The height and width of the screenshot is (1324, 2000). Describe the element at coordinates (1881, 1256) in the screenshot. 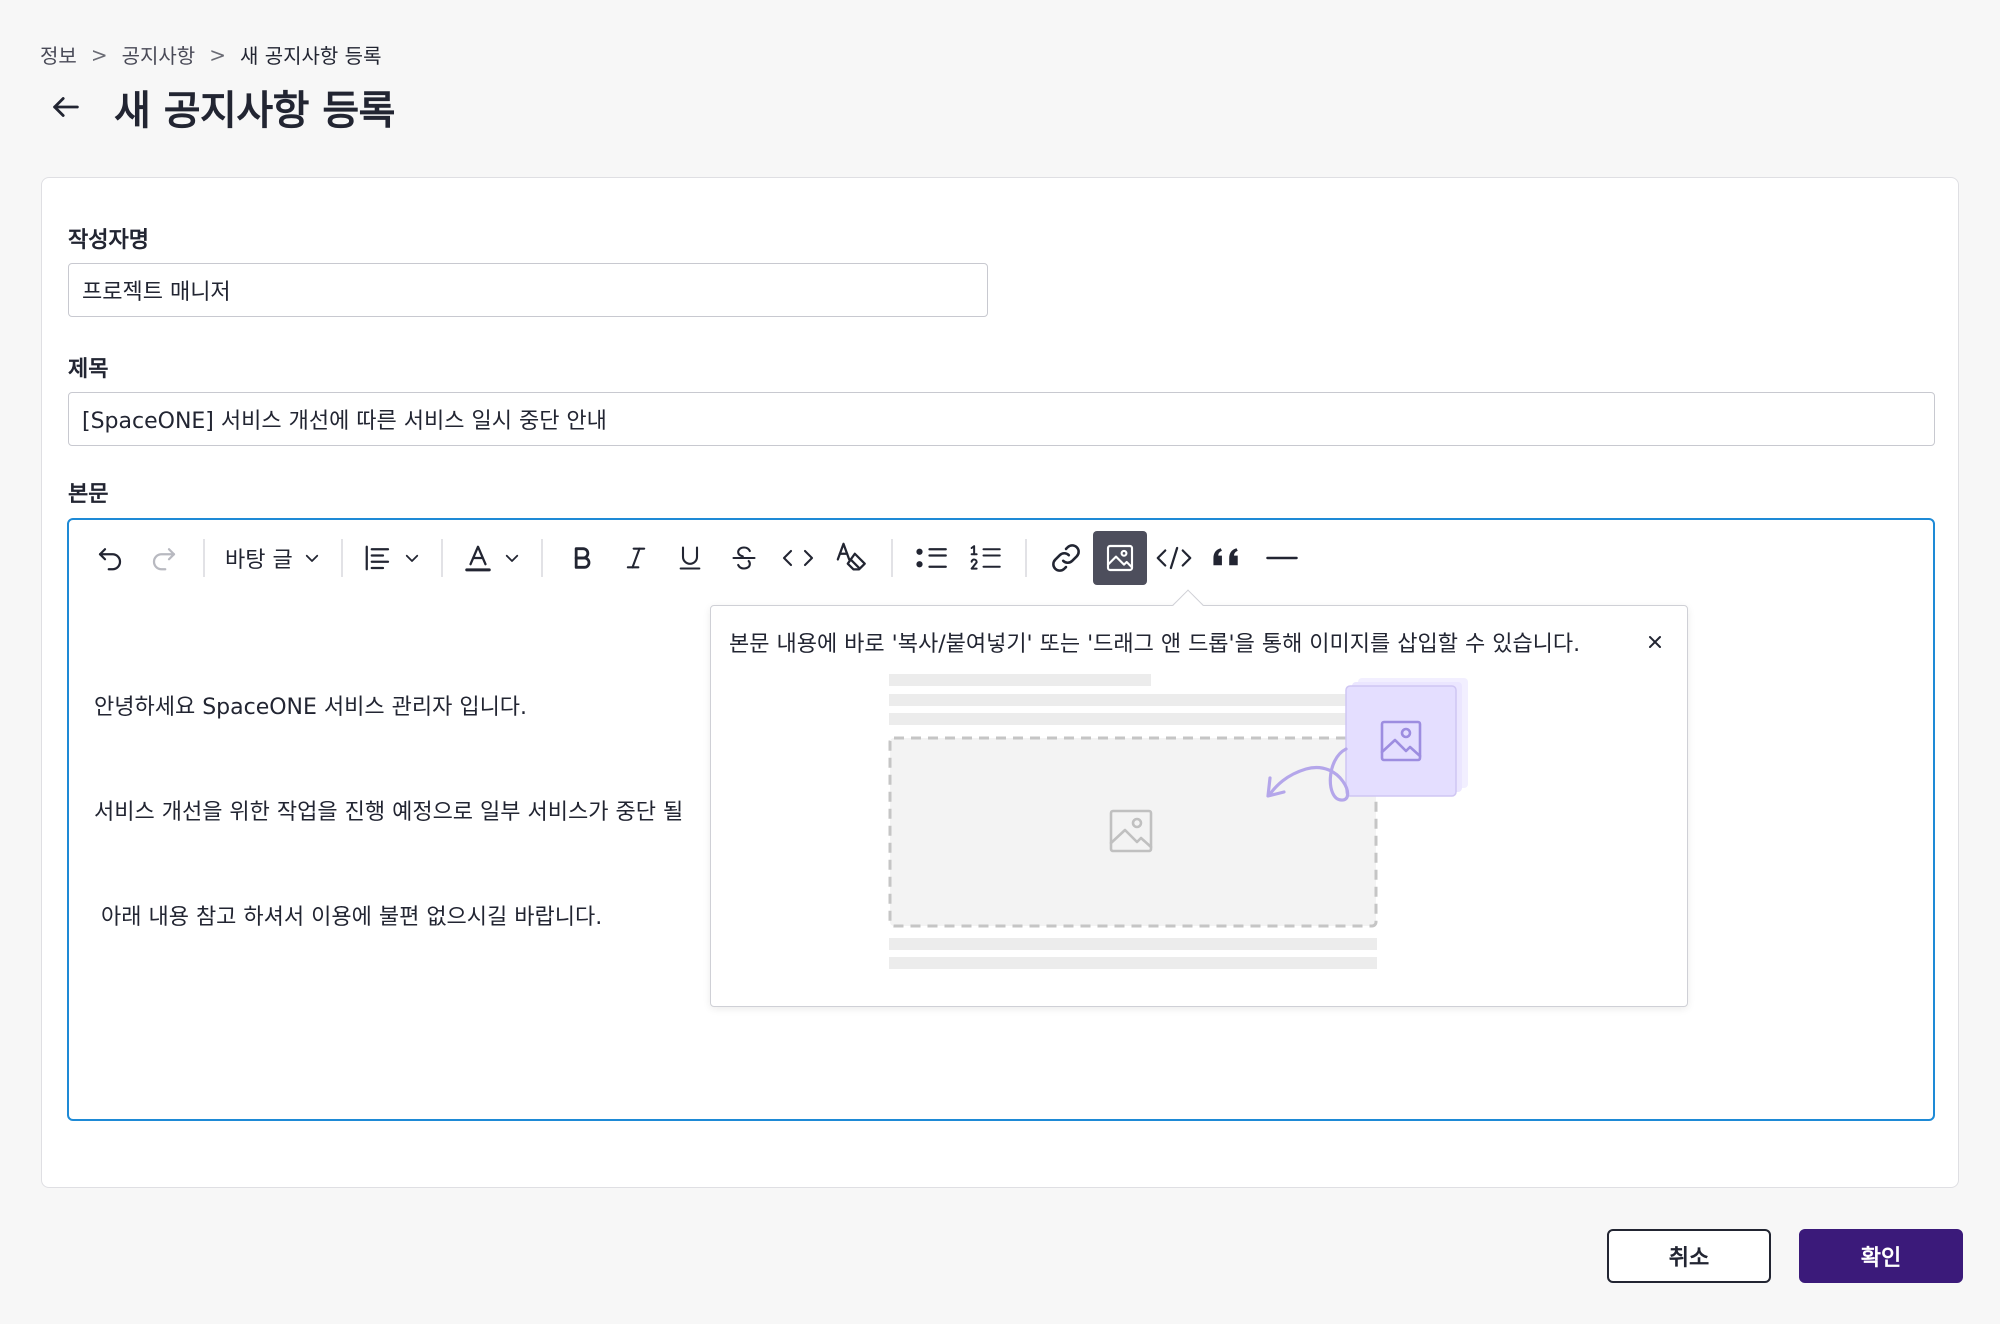

I see `confirm-button: 확인` at that location.